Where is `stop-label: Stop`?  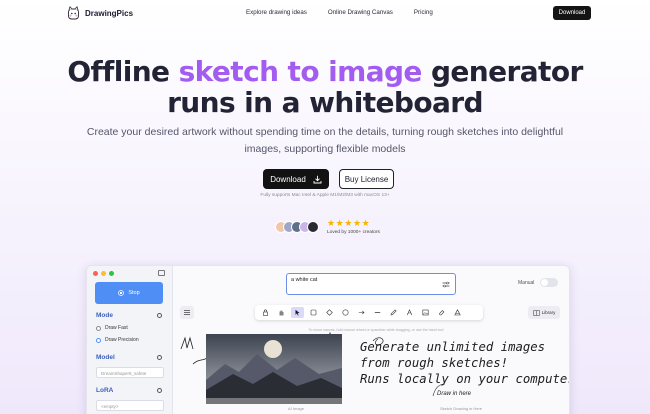 stop-label: Stop is located at coordinates (134, 293).